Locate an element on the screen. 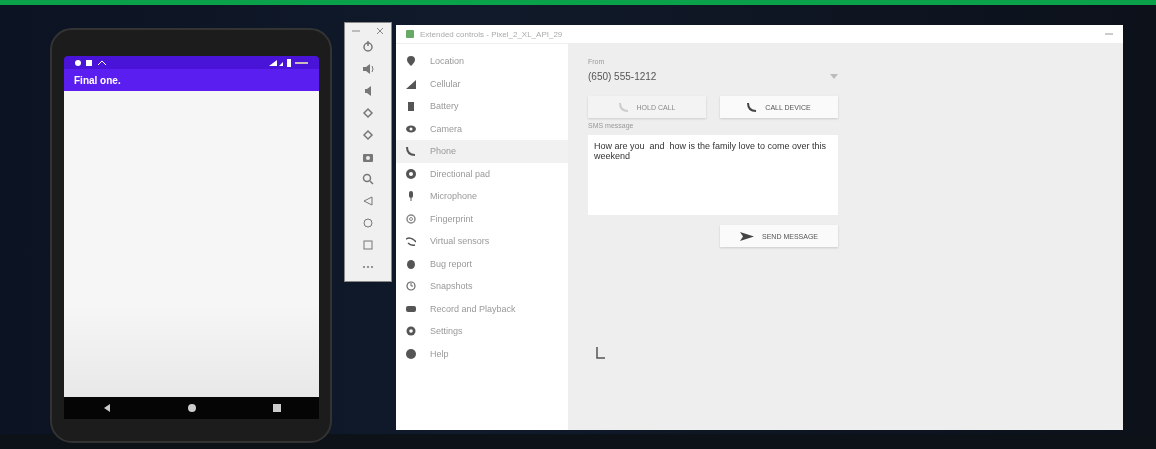 The width and height of the screenshot is (1156, 449). app-title: Final one. is located at coordinates (97, 80).